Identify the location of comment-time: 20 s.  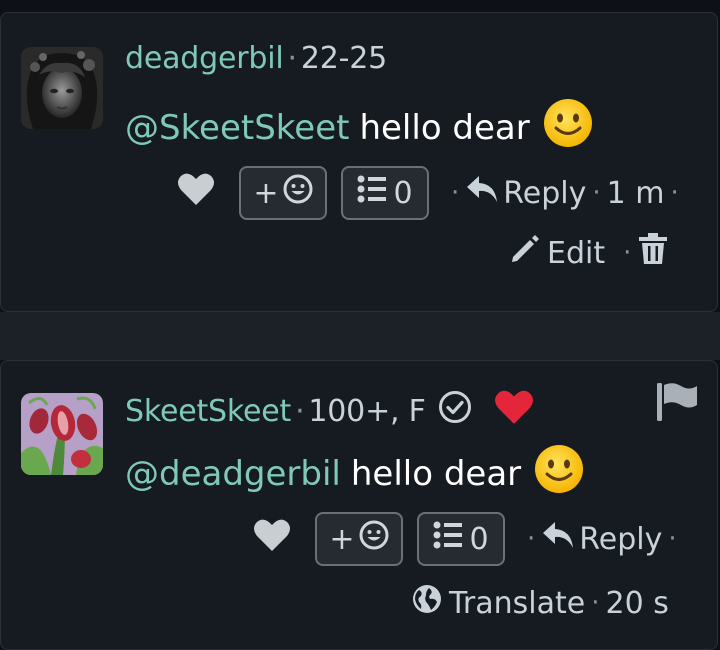
(637, 603).